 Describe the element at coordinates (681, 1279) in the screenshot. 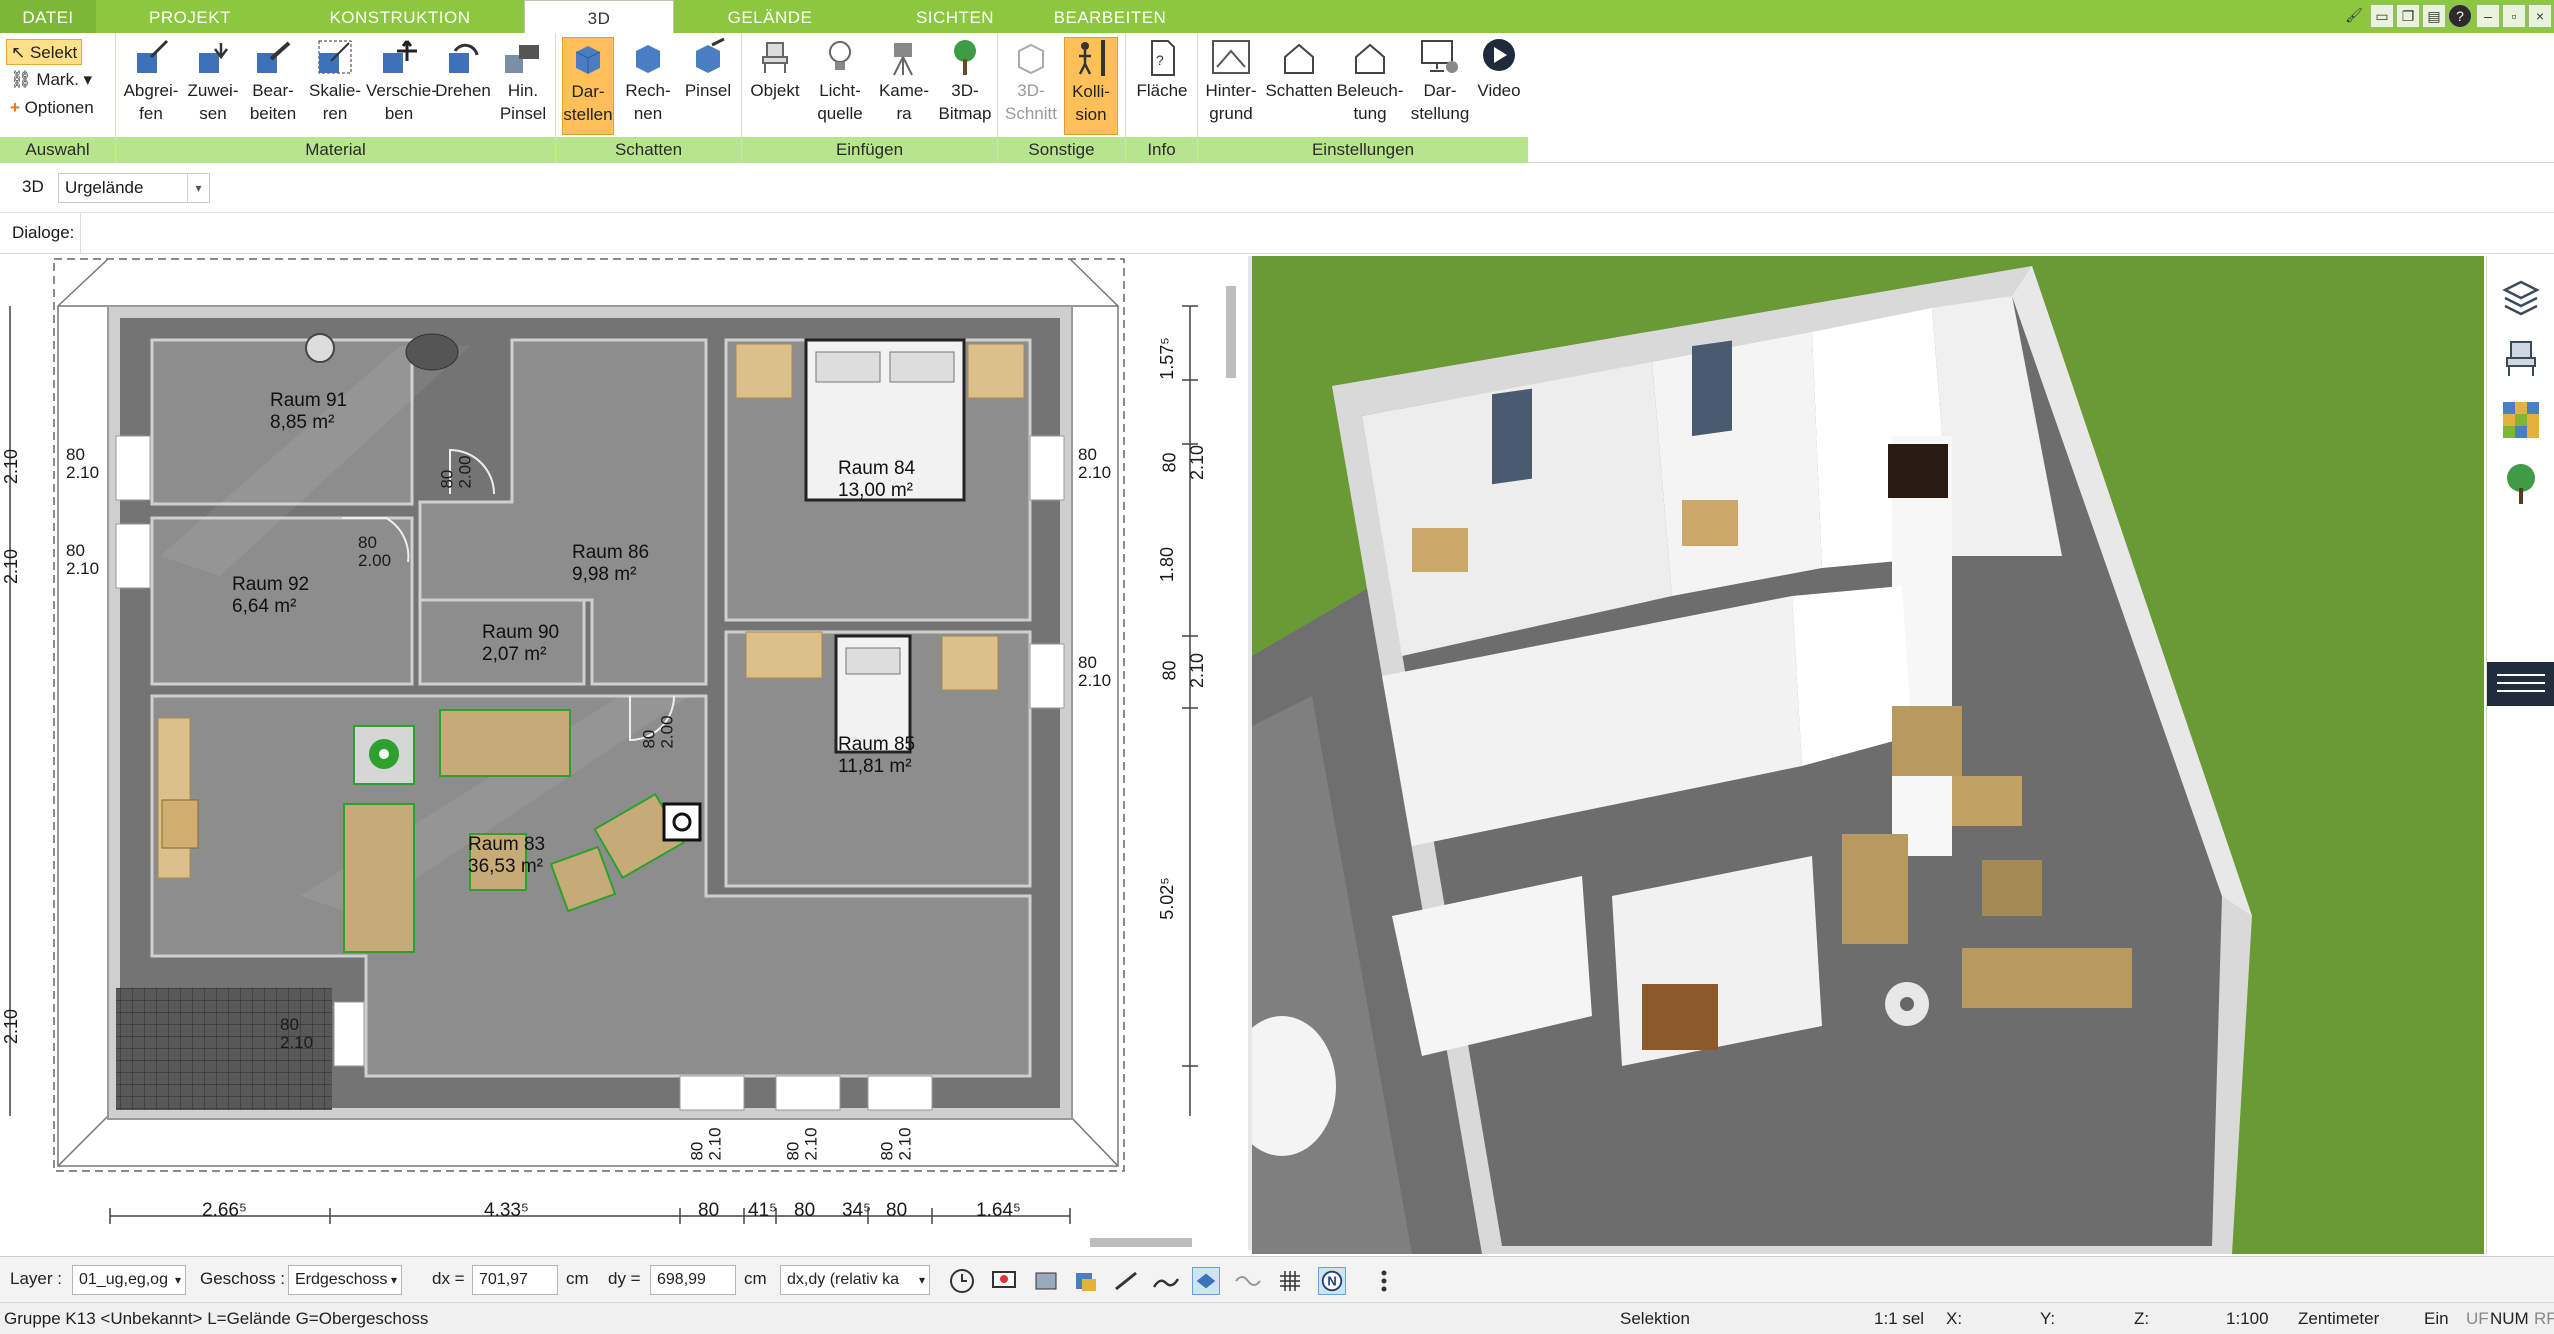

I see `dy-input-value: 698,99` at that location.